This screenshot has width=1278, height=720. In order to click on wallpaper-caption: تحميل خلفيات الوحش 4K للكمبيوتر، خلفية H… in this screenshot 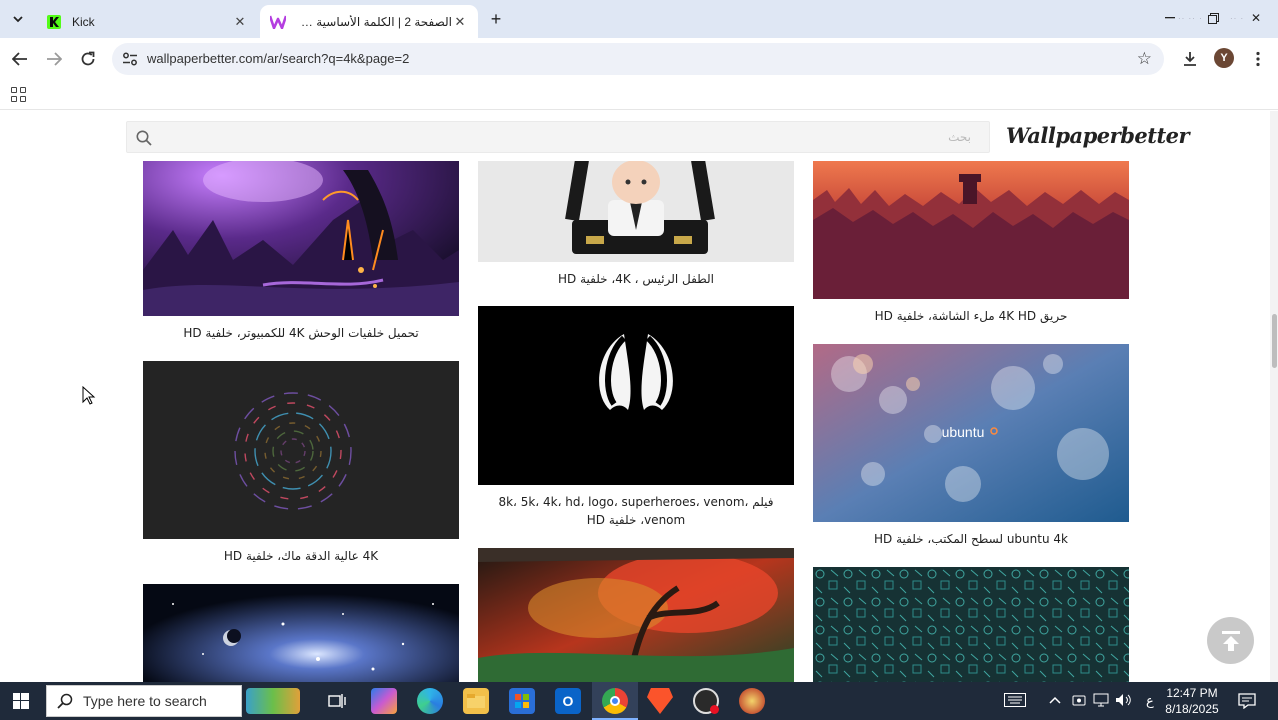, I will do `click(301, 333)`.